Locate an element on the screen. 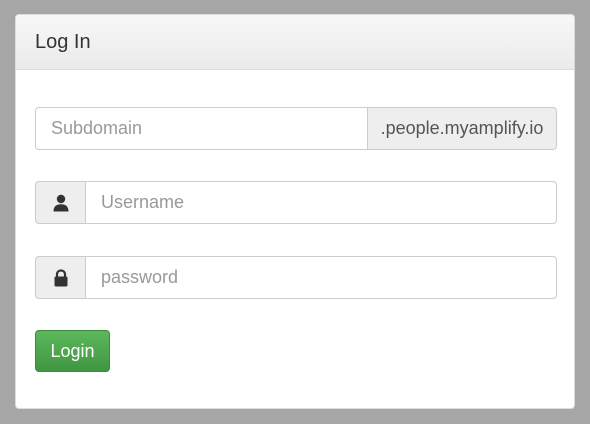 This screenshot has height=424, width=590. subdomain-input is located at coordinates (201, 128).